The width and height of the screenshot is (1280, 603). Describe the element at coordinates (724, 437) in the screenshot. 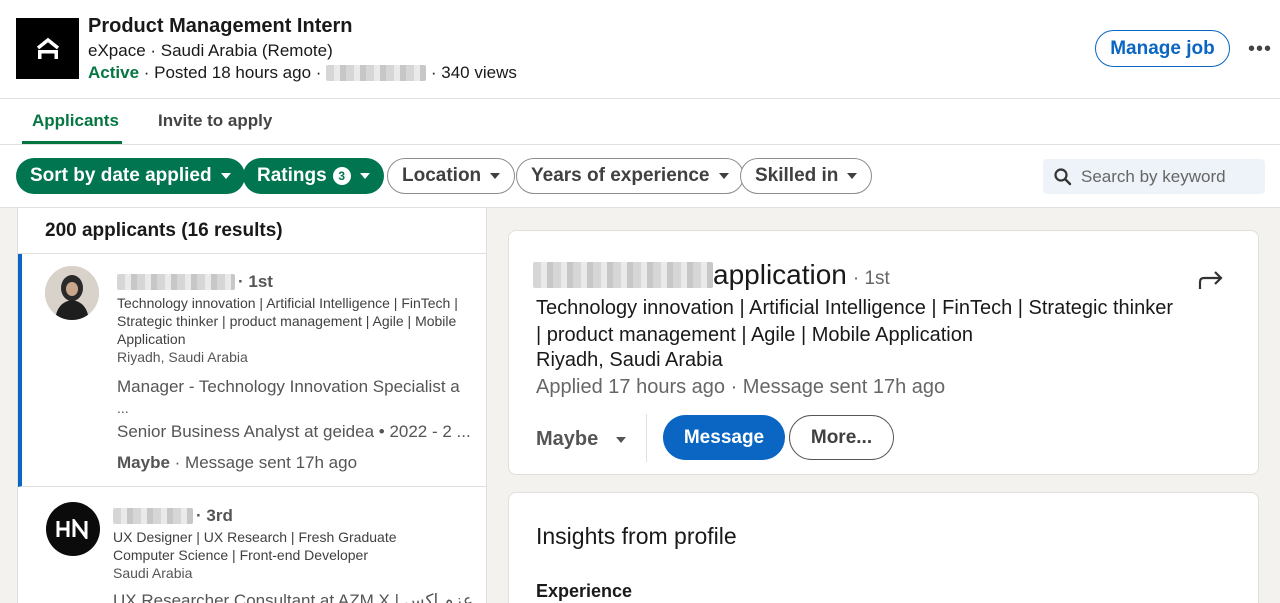

I see `message-button: Message` at that location.